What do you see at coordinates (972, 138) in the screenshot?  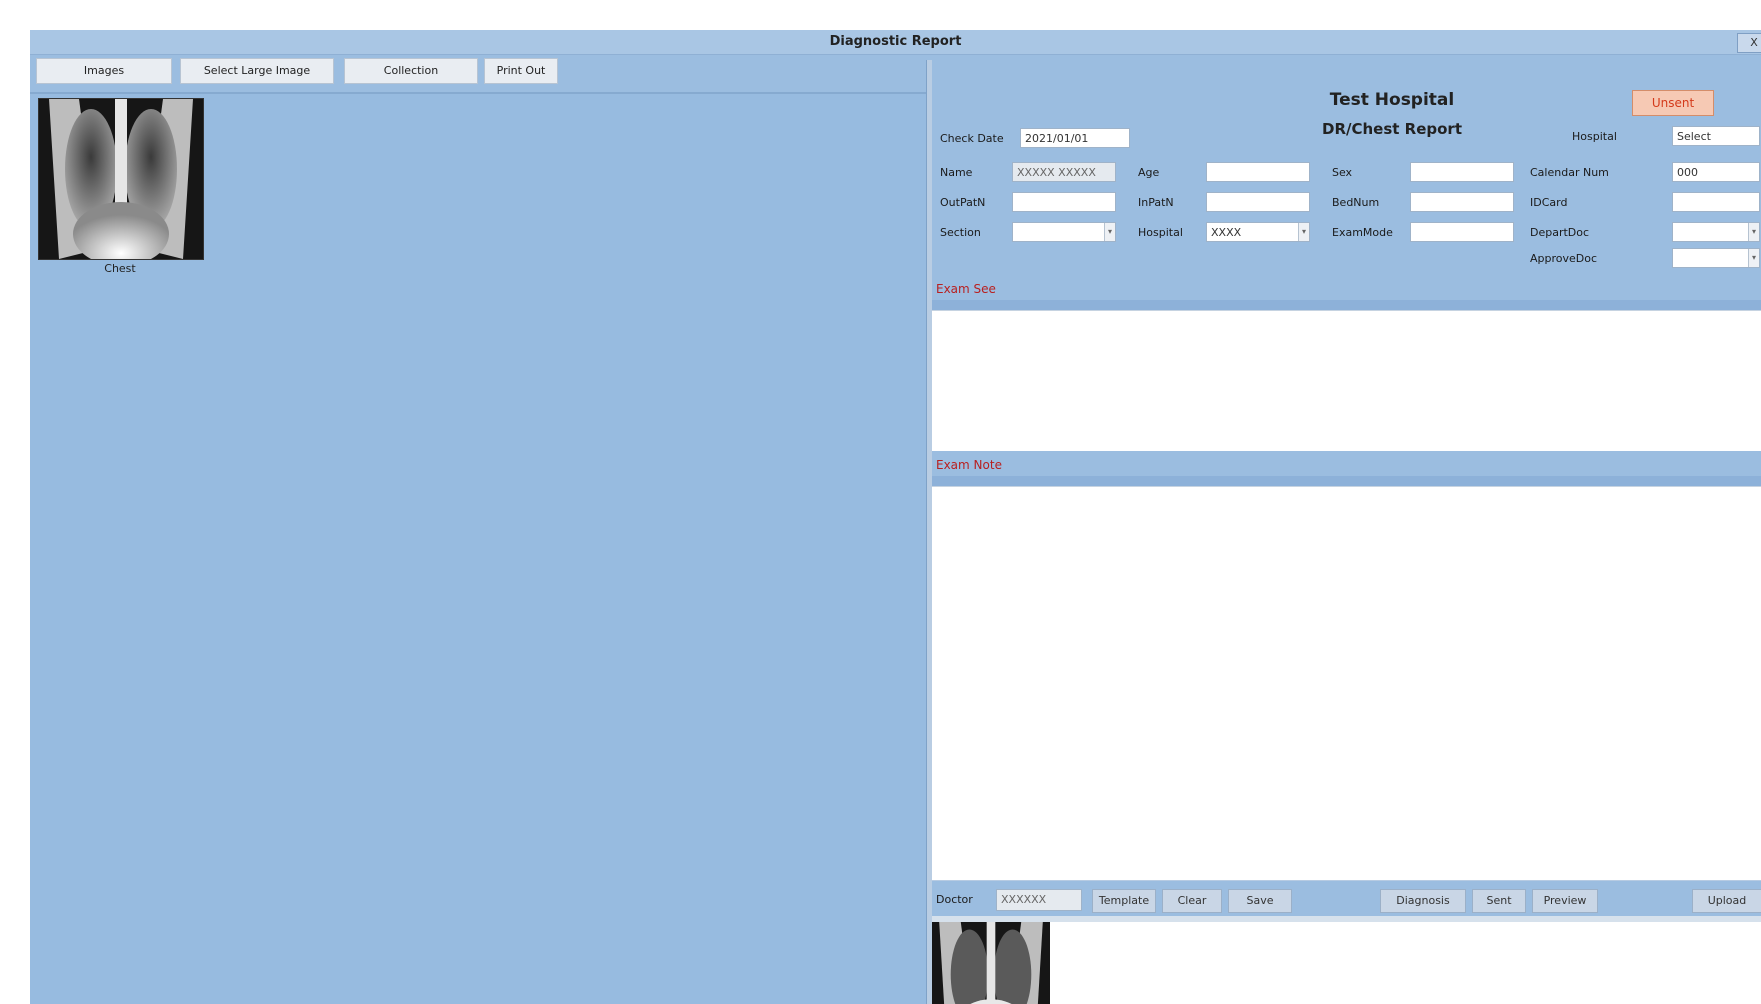 I see `check-date-label: Check Date` at bounding box center [972, 138].